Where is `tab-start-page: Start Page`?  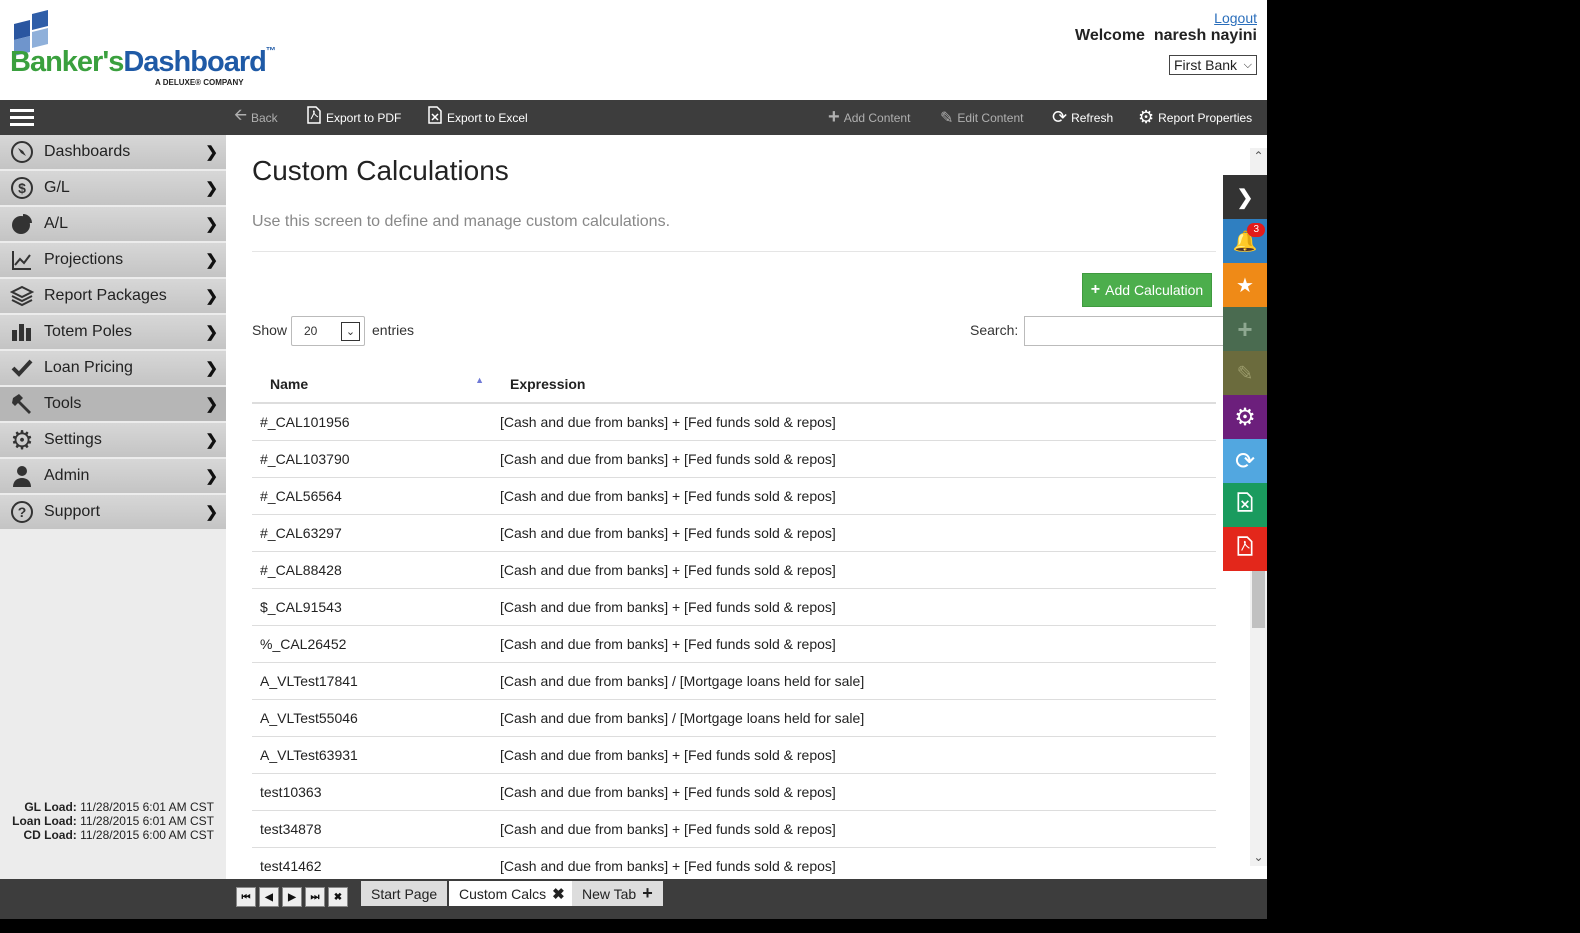
tab-start-page: Start Page is located at coordinates (404, 893).